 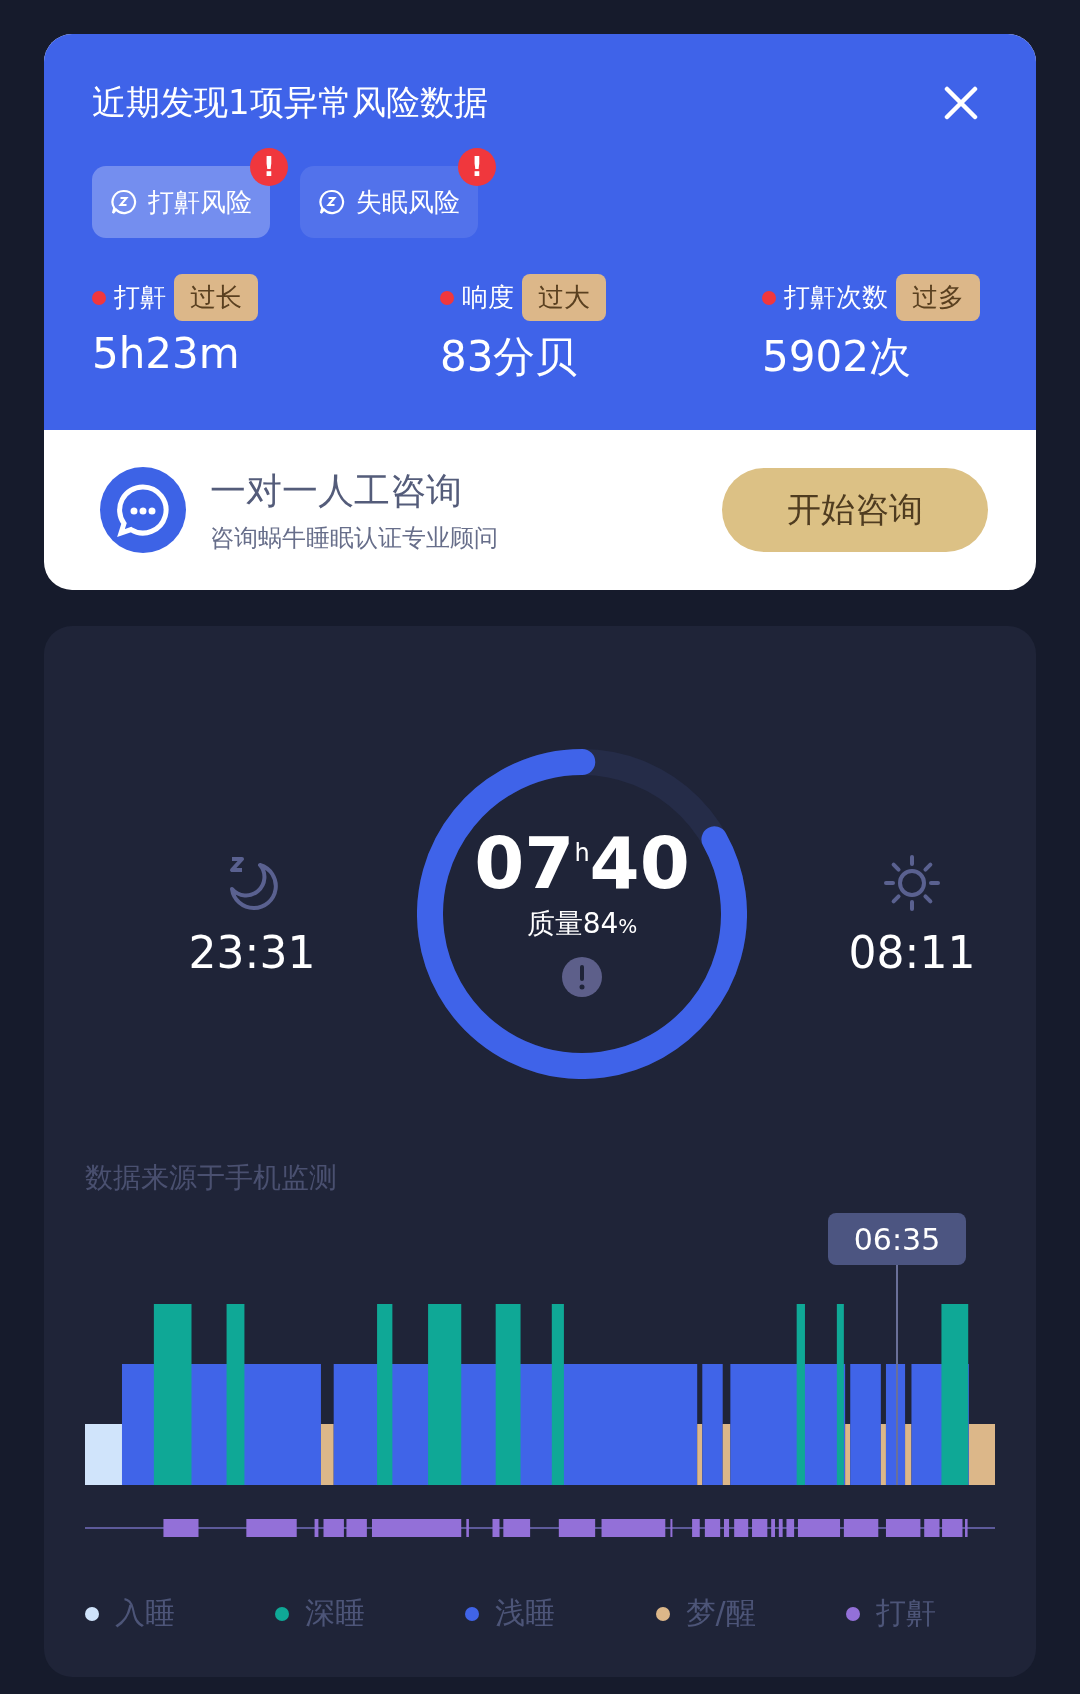 I want to click on metric-value: 5h23m, so click(x=166, y=353).